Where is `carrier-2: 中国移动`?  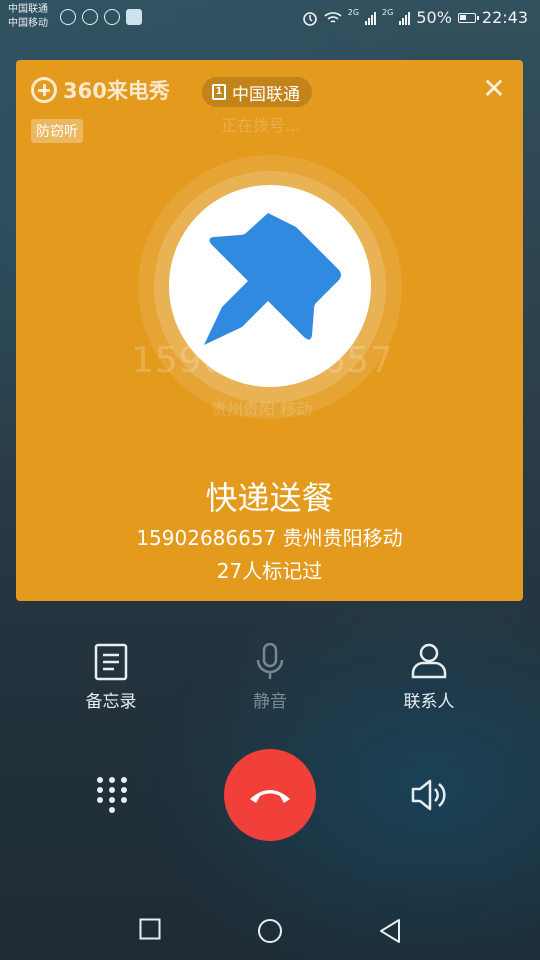 carrier-2: 中国移动 is located at coordinates (28, 23).